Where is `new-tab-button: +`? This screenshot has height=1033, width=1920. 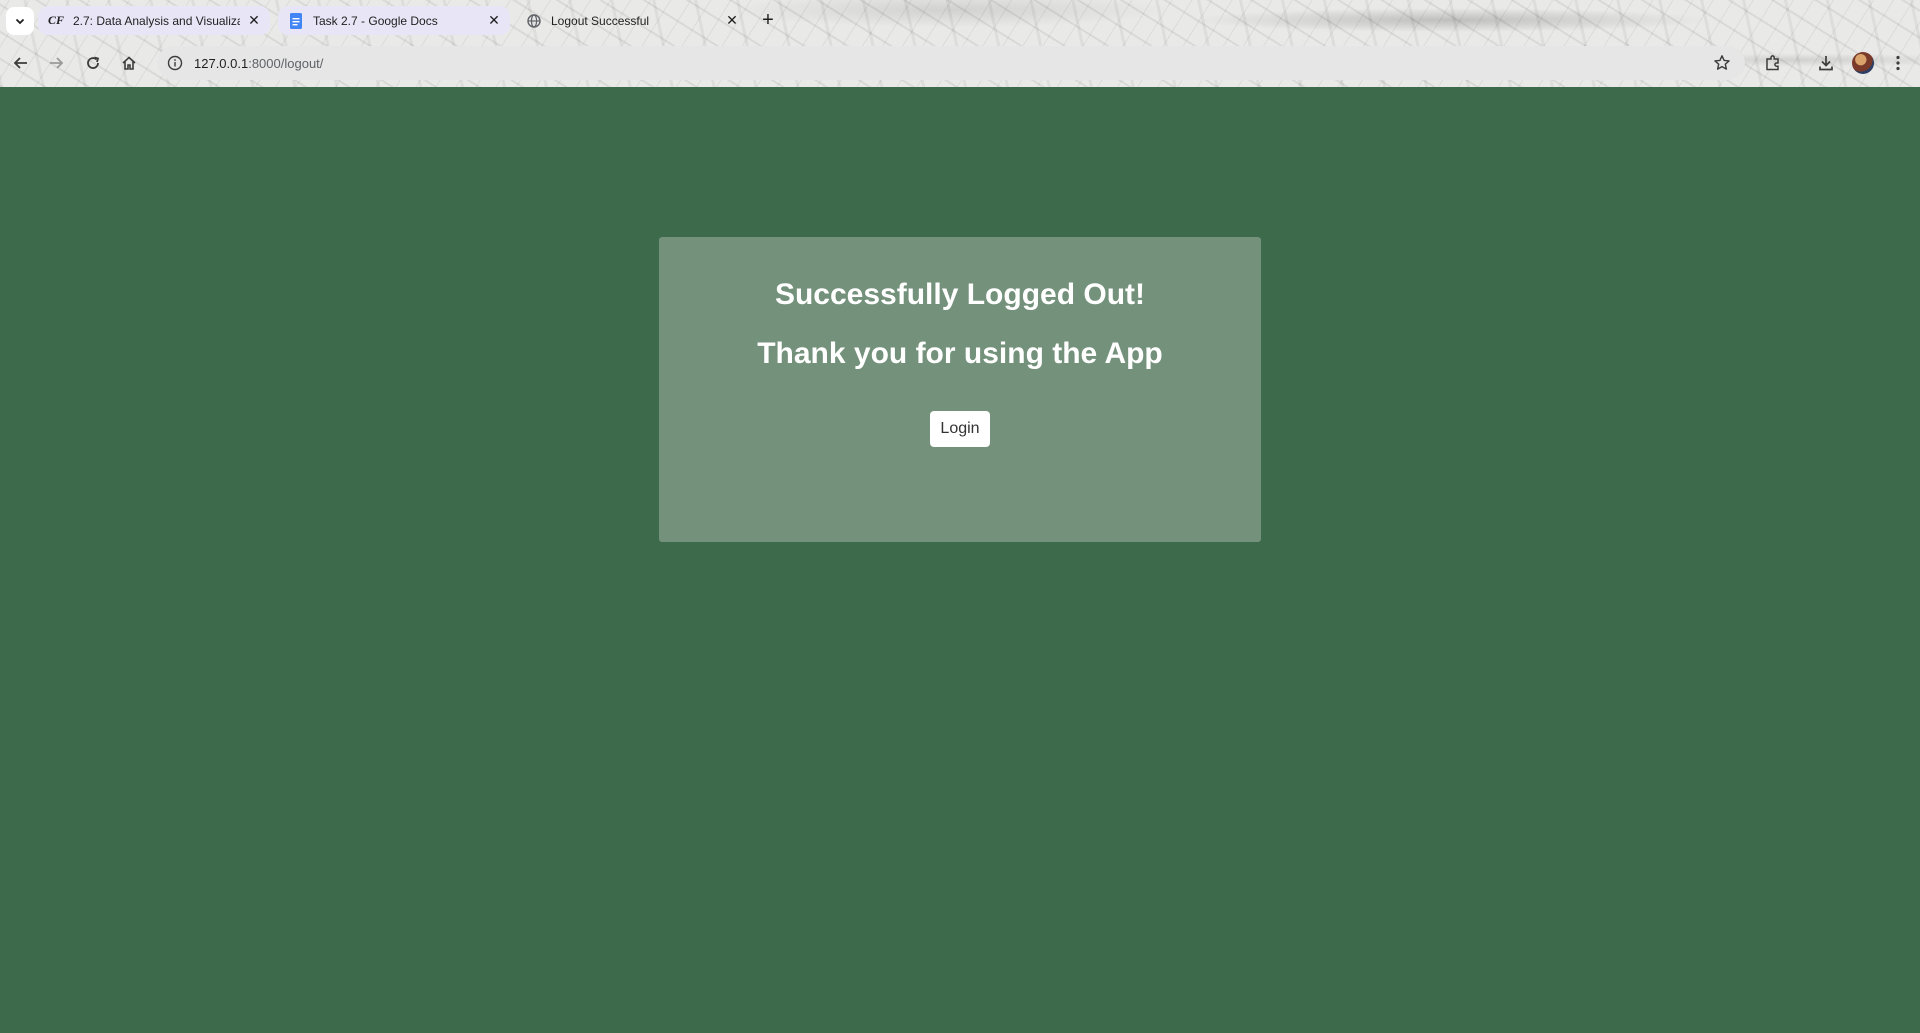 new-tab-button: + is located at coordinates (768, 20).